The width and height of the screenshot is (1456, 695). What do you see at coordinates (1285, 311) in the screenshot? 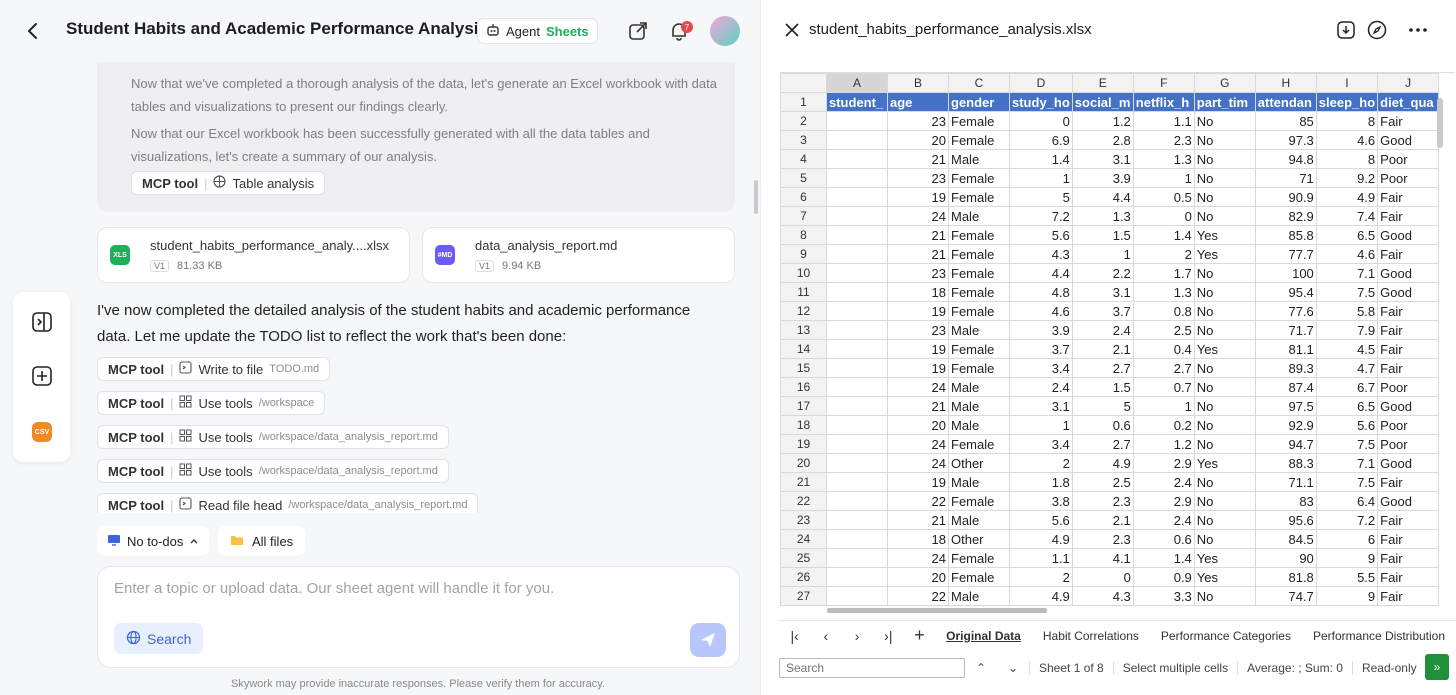
I see `table-cell: 77.6` at bounding box center [1285, 311].